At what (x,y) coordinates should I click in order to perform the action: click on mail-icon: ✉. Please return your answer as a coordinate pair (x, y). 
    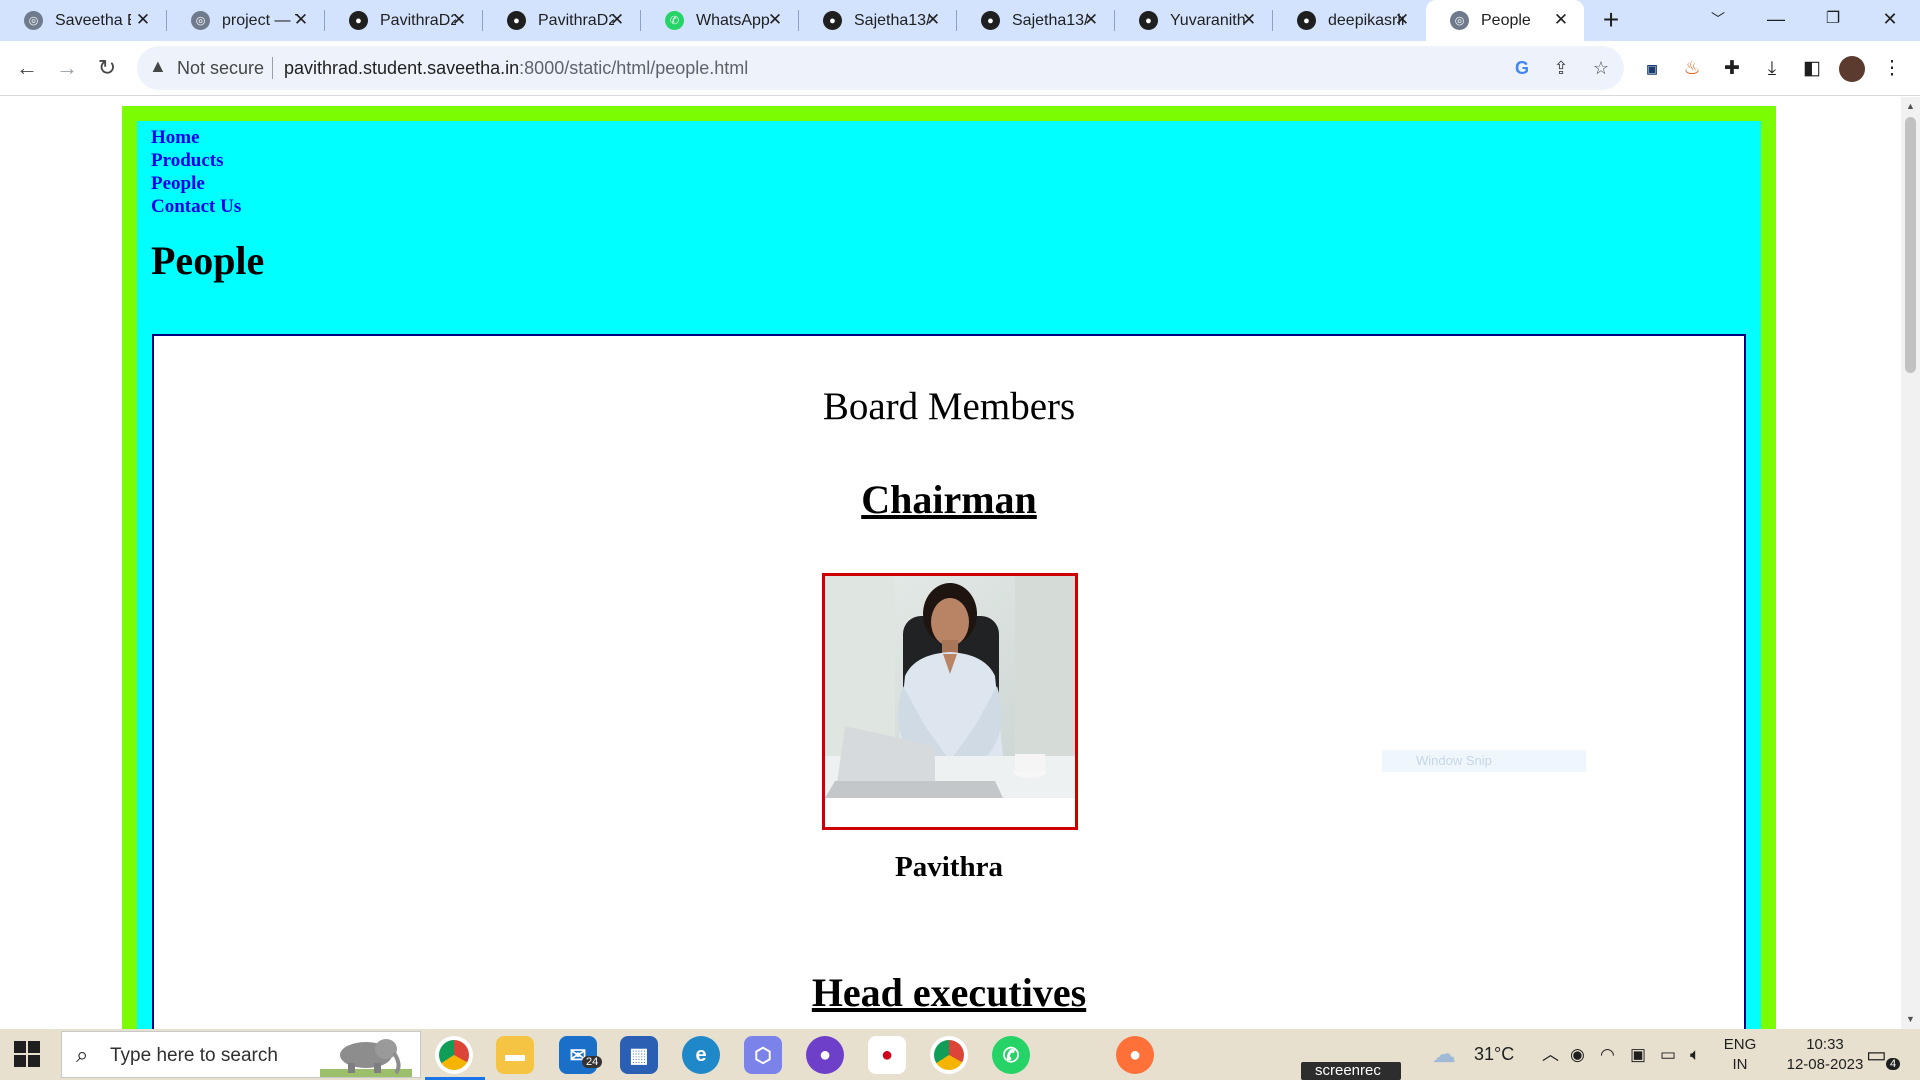
    Looking at the image, I should click on (578, 1055).